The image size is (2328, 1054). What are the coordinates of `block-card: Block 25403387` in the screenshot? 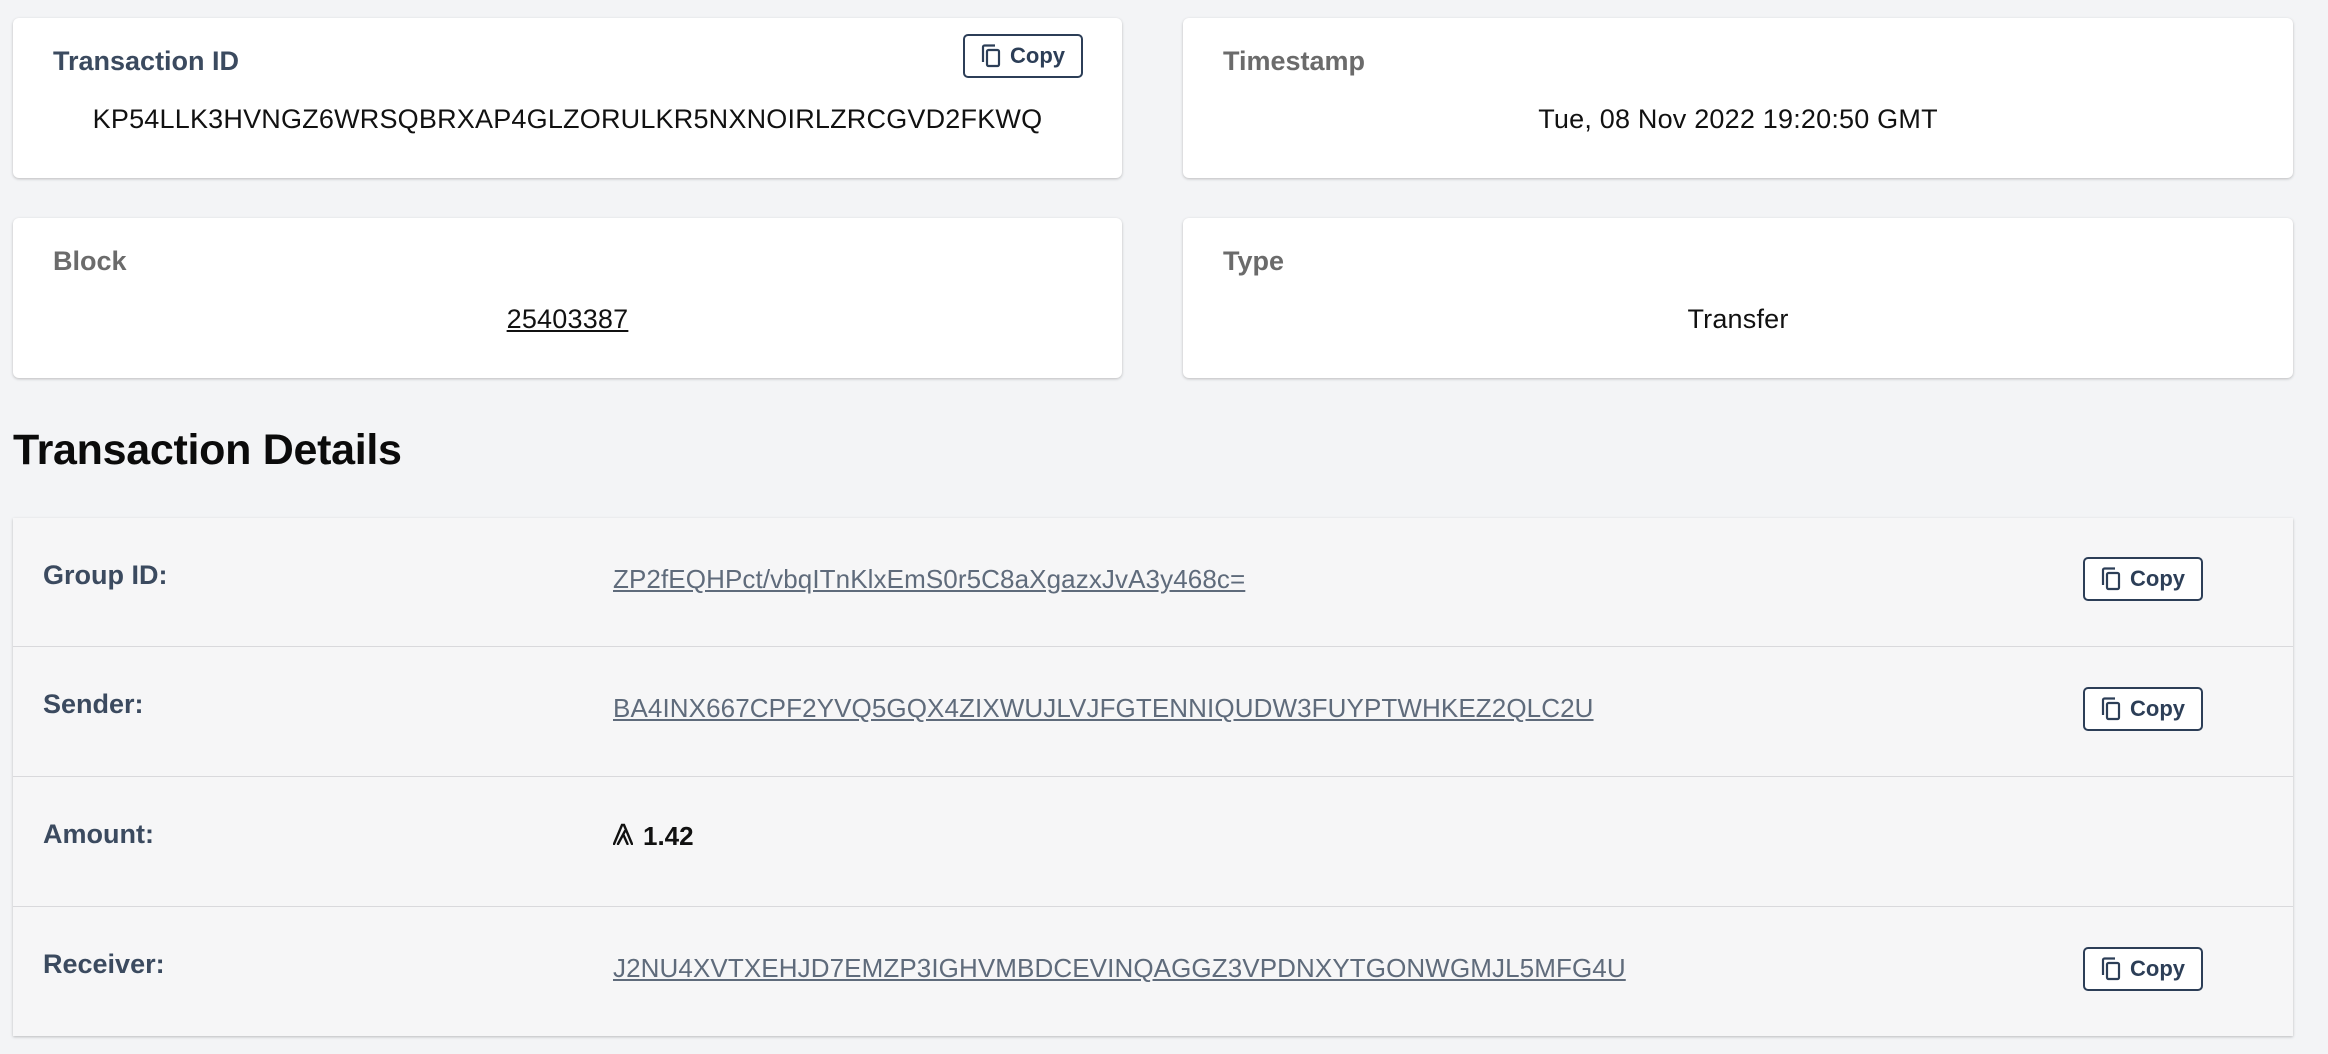 It's located at (567, 298).